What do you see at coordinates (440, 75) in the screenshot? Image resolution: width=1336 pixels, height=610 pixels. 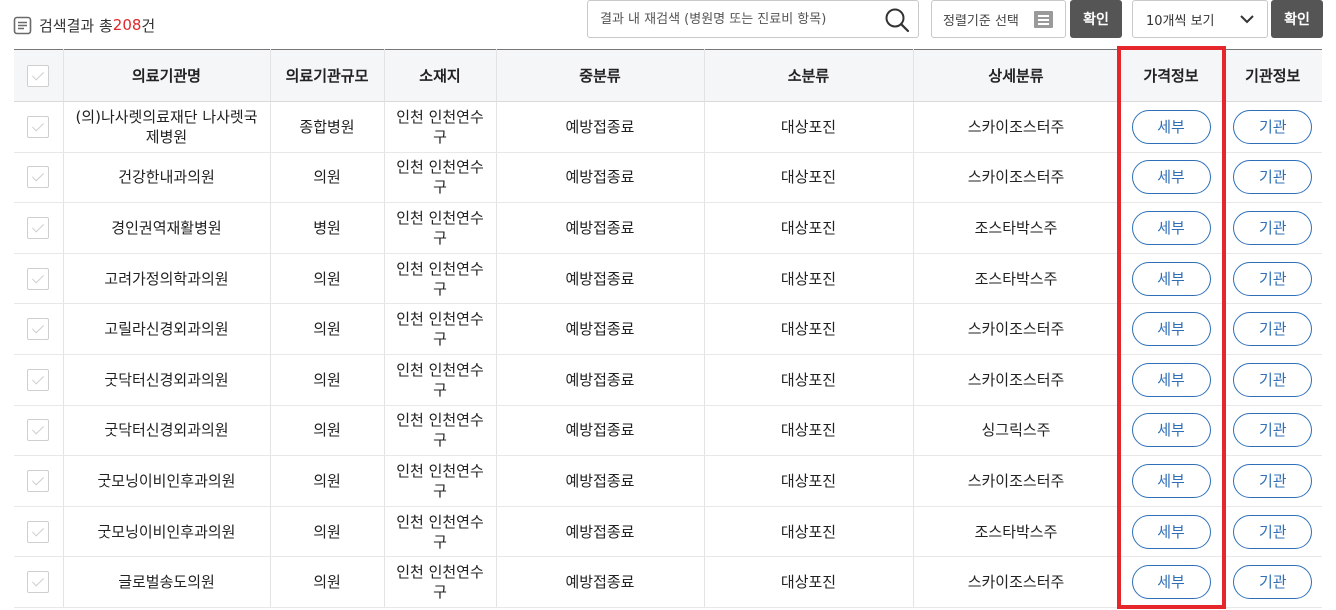 I see `col-header-location: 소재지` at bounding box center [440, 75].